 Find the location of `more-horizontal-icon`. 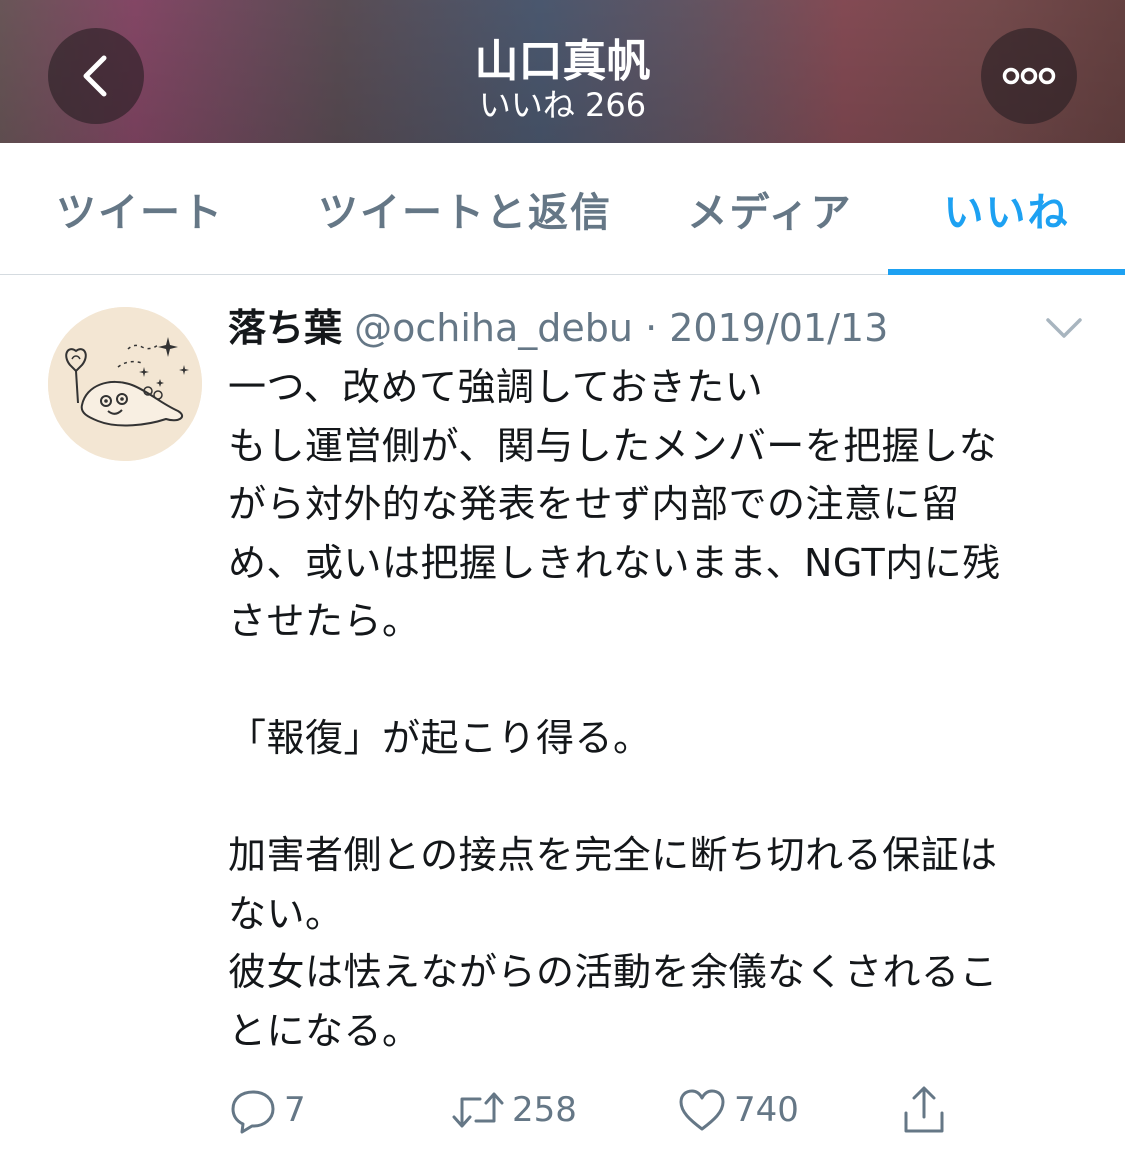

more-horizontal-icon is located at coordinates (1029, 76).